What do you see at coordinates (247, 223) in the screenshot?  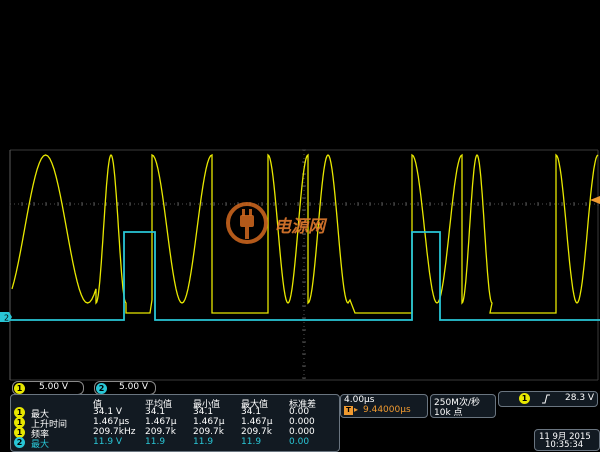 I see `plug-icon` at bounding box center [247, 223].